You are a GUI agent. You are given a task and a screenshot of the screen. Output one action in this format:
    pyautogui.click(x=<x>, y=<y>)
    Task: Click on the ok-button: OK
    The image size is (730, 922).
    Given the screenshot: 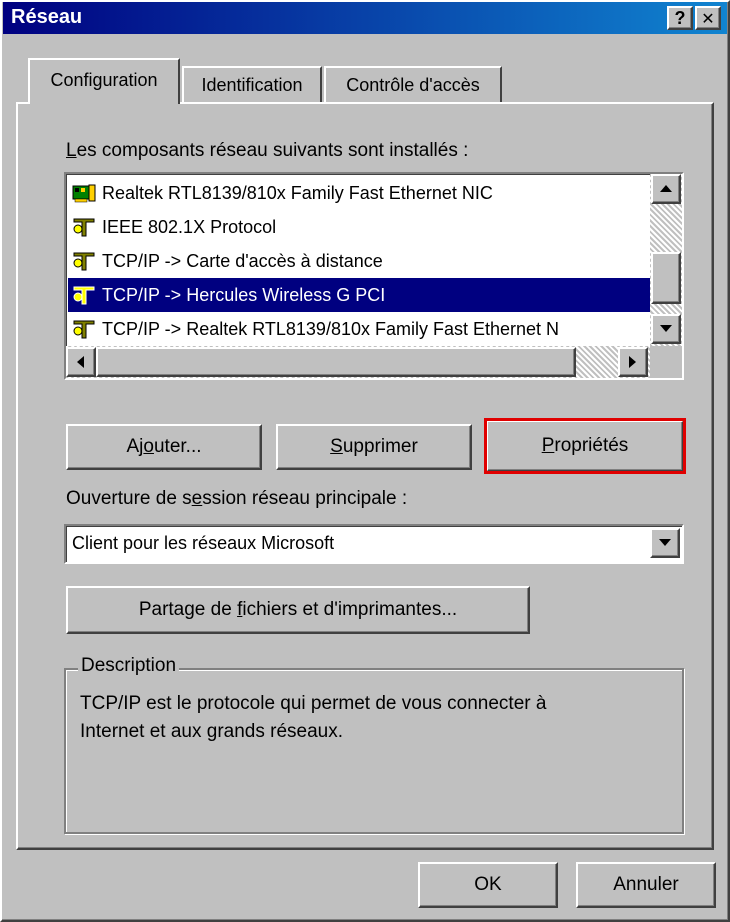 What is the action you would take?
    pyautogui.click(x=488, y=885)
    